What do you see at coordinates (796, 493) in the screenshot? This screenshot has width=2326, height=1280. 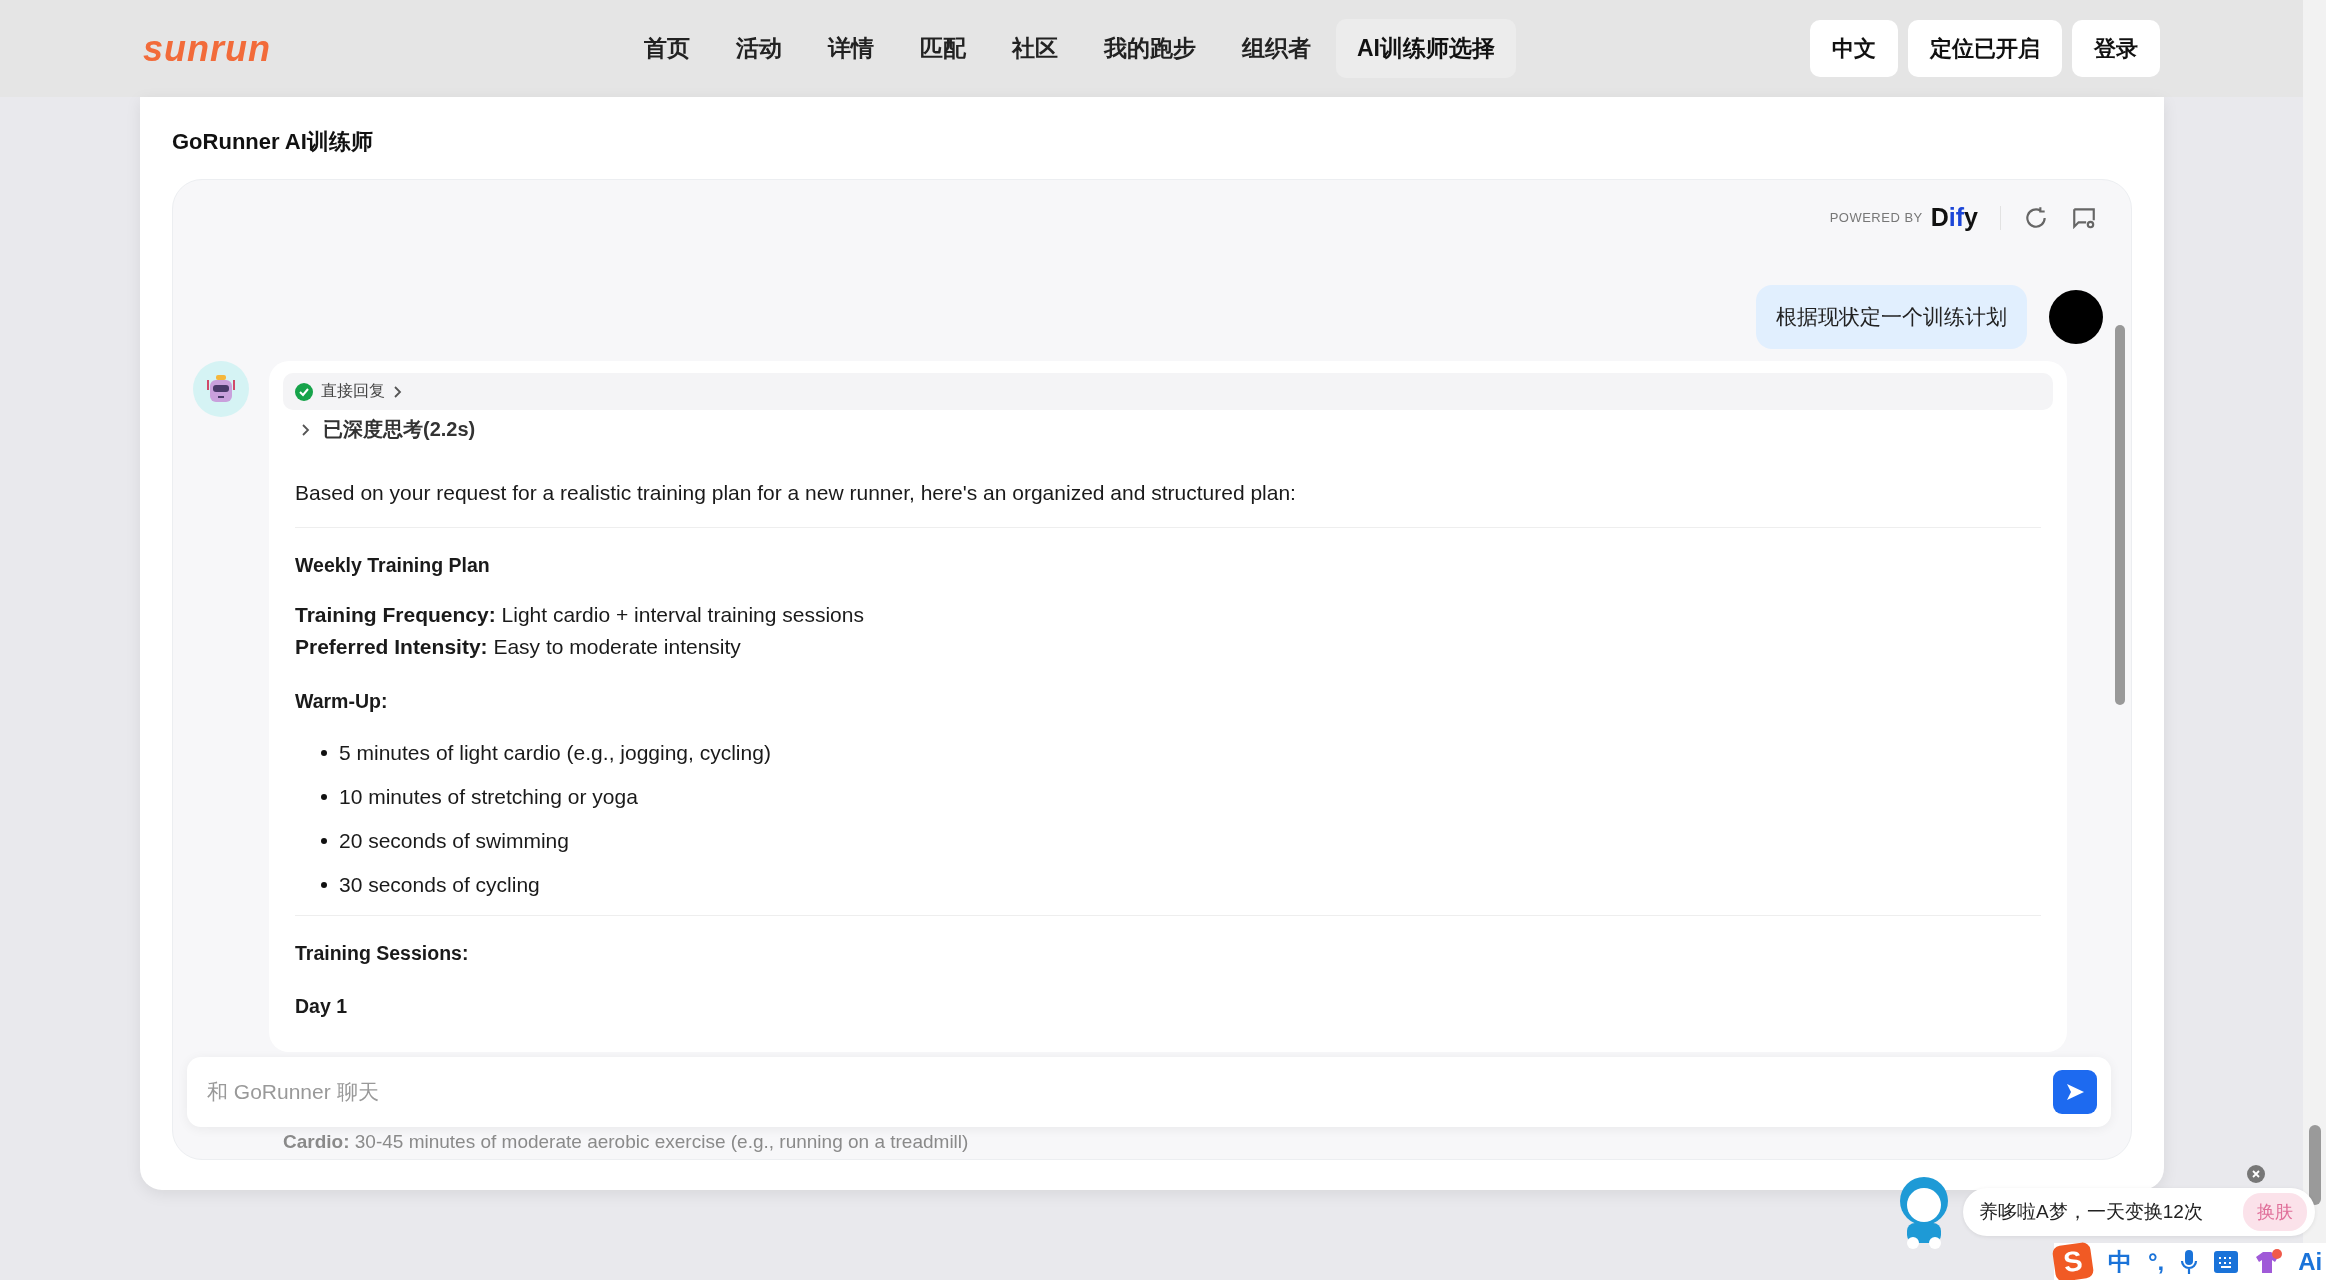 I see `paragraph: Based on your request for a realistic training plan for a new runner, here's an organized and structured plan:` at bounding box center [796, 493].